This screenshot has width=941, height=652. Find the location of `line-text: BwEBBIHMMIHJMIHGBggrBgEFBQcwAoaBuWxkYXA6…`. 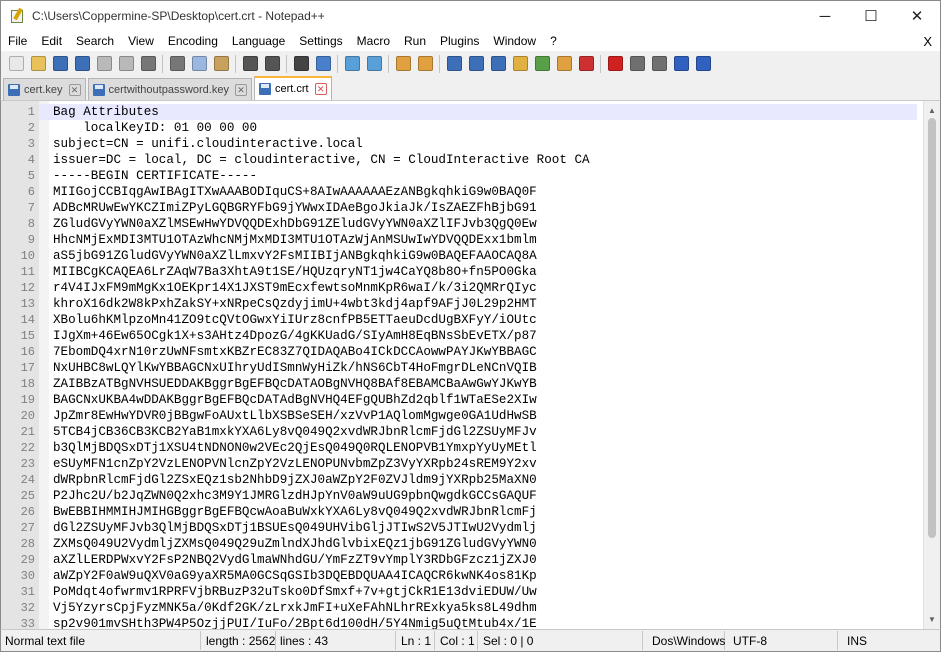

line-text: BwEBBIHMMIHJMIHGBggrBgEFBQcwAoaBuWxkYXA6… is located at coordinates (288, 512).